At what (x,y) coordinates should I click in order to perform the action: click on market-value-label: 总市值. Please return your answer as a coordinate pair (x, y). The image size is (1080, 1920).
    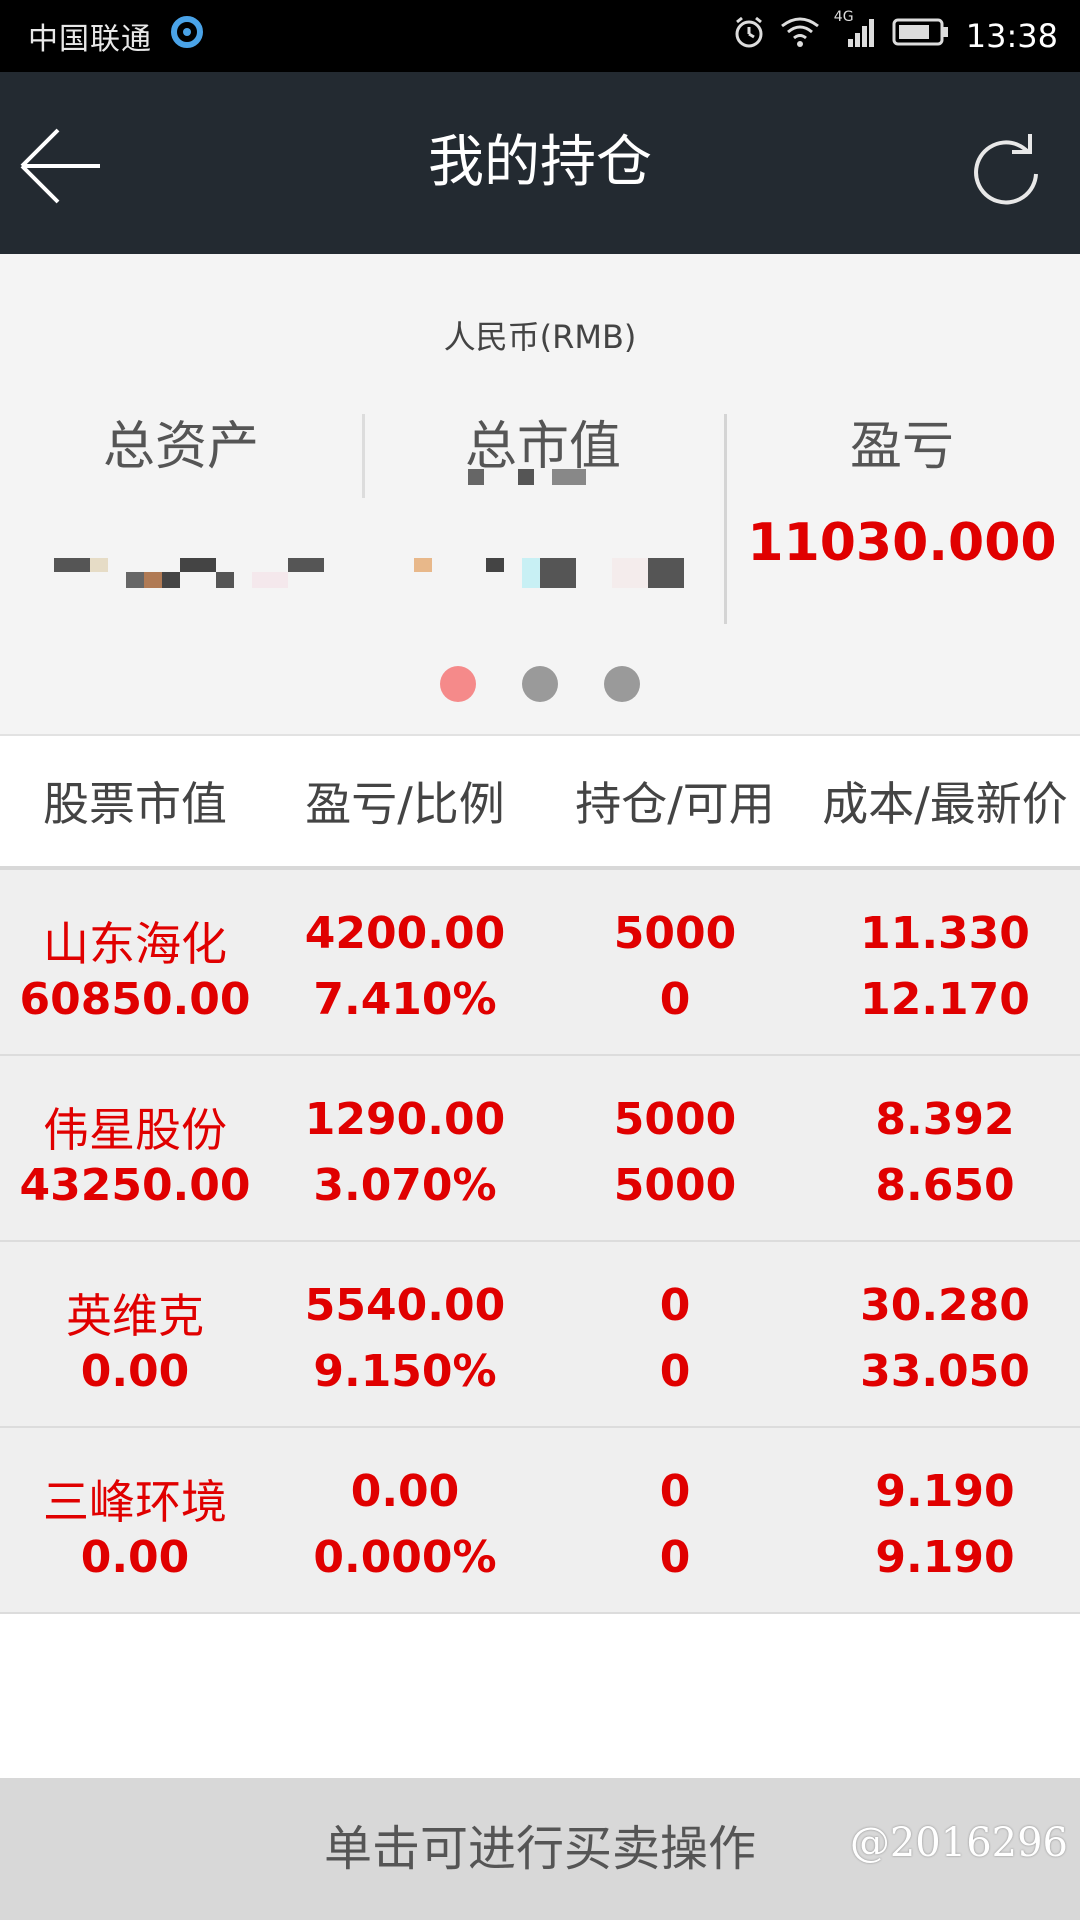
    Looking at the image, I should click on (542, 447).